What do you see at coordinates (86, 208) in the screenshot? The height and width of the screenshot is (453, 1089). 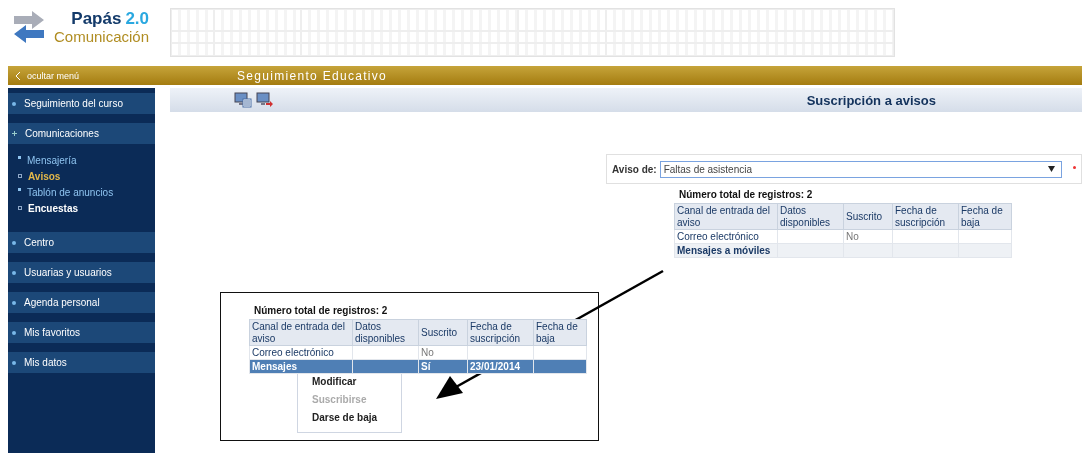 I see `submenu-item: Encuestas` at bounding box center [86, 208].